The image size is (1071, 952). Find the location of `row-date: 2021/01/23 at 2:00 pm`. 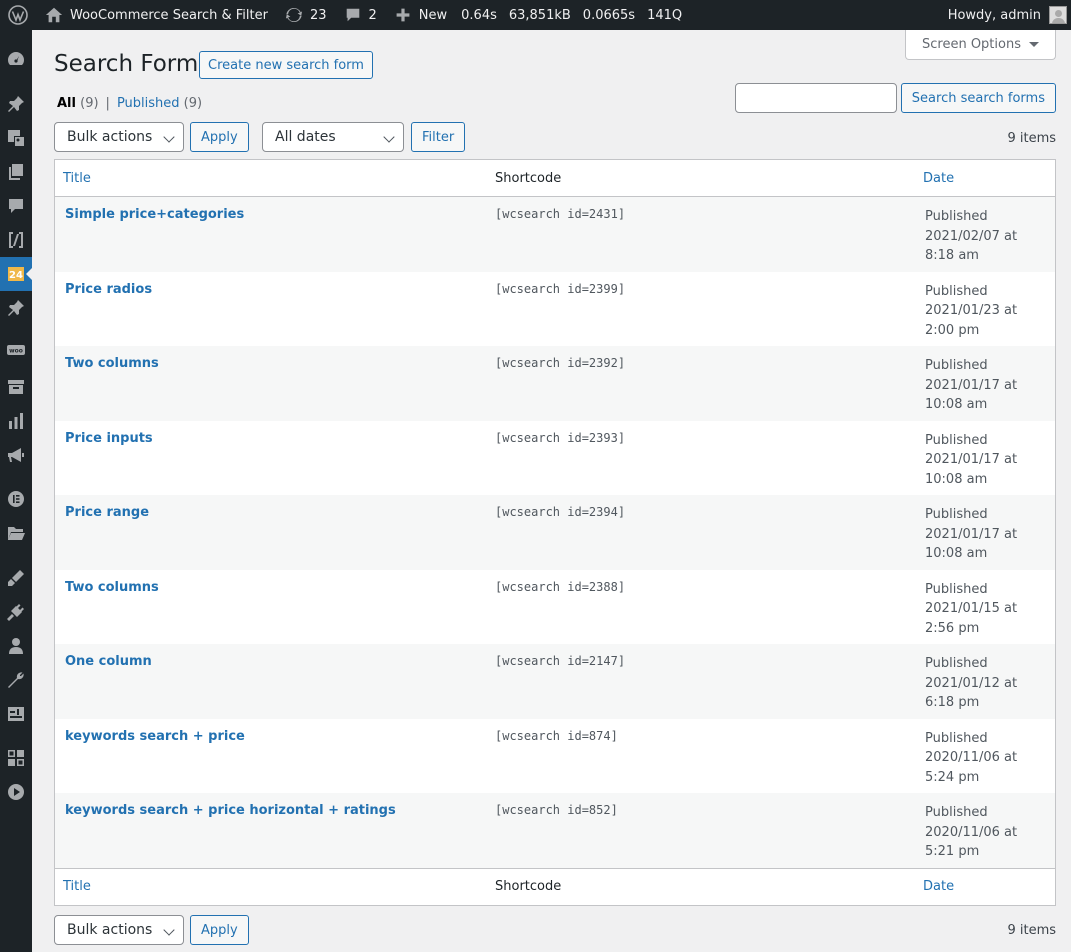

row-date: 2021/01/23 at 2:00 pm is located at coordinates (971, 320).